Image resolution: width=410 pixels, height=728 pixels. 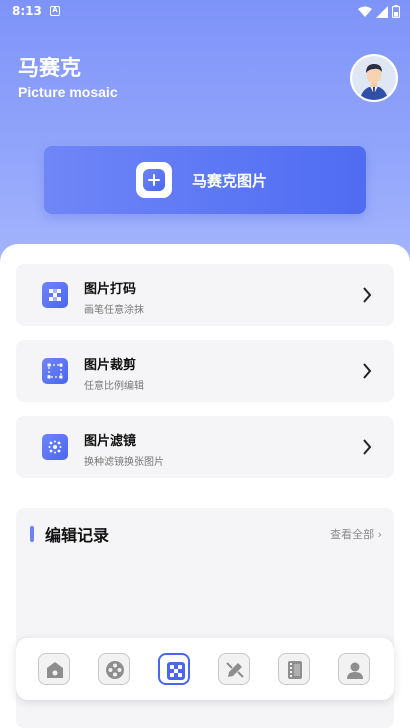 What do you see at coordinates (55, 447) in the screenshot?
I see `filter-icon` at bounding box center [55, 447].